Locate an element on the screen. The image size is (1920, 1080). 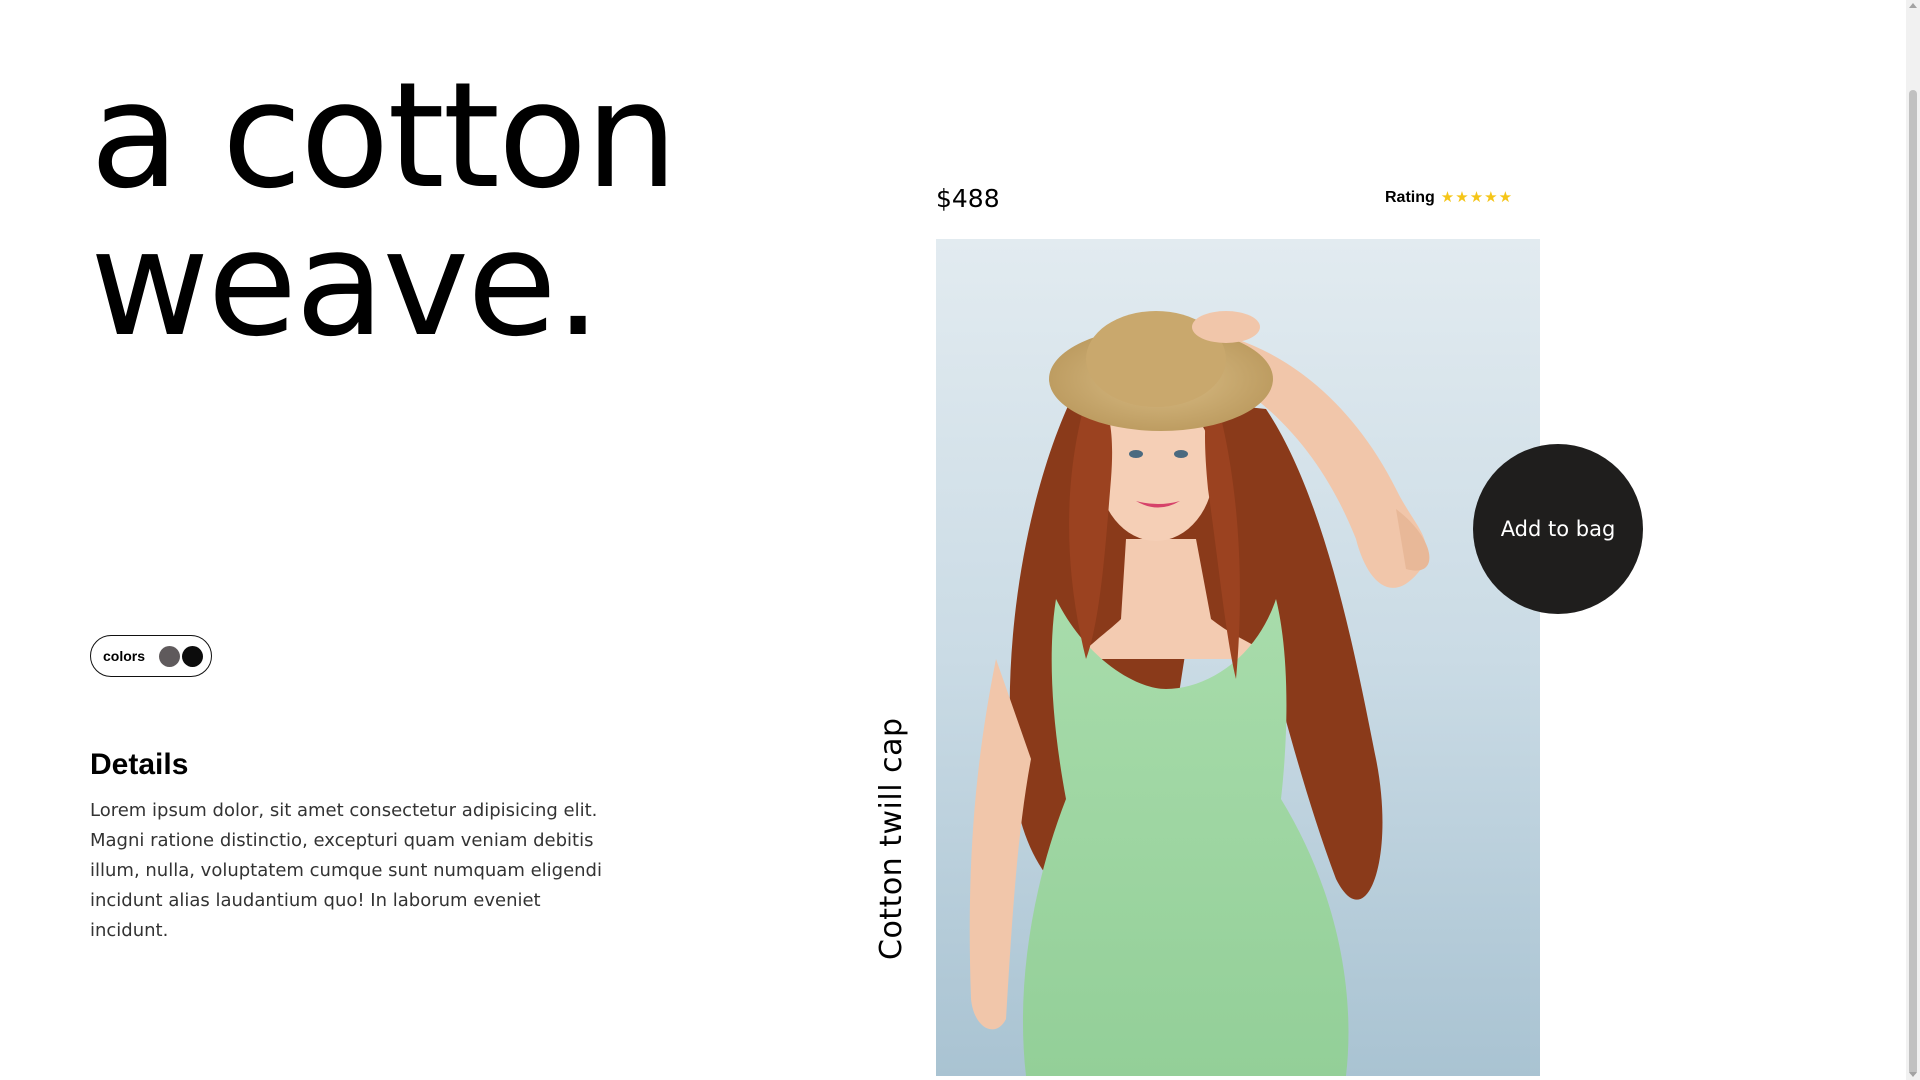
add-to-bag-button: Add to bag is located at coordinates (1558, 529).